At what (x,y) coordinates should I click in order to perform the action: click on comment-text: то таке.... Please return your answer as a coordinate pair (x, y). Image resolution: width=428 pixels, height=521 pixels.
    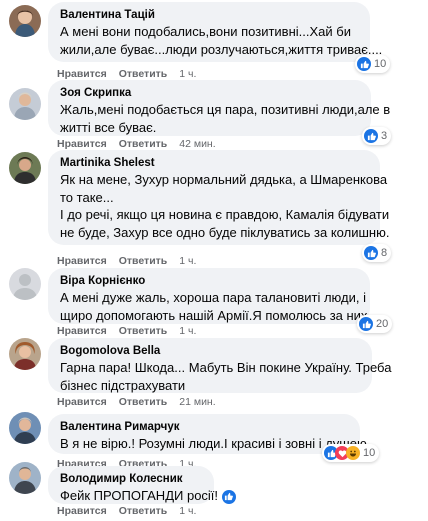
    Looking at the image, I should click on (87, 197).